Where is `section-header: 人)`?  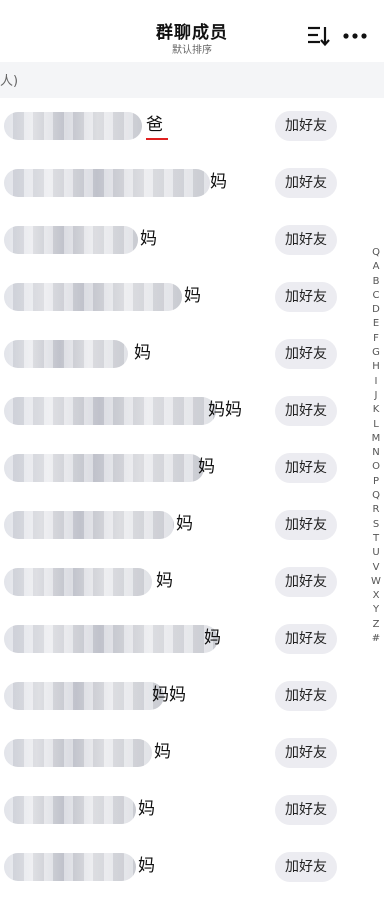
section-header: 人) is located at coordinates (192, 80).